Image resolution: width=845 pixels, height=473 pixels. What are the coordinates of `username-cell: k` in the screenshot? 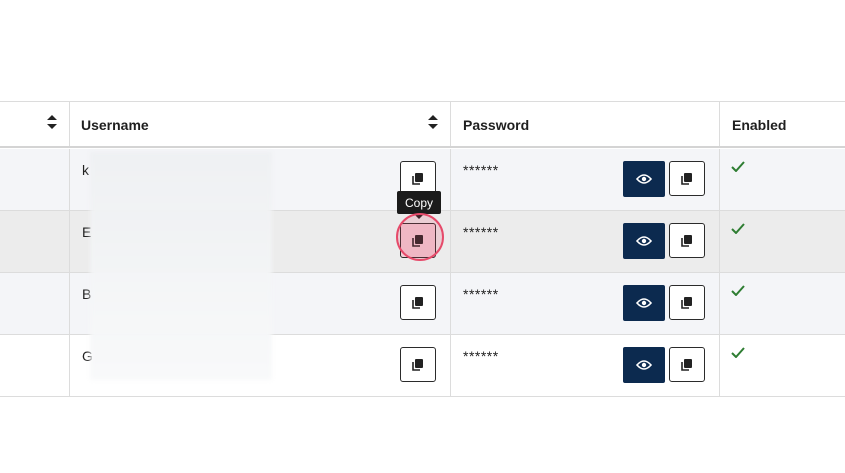 It's located at (85, 170).